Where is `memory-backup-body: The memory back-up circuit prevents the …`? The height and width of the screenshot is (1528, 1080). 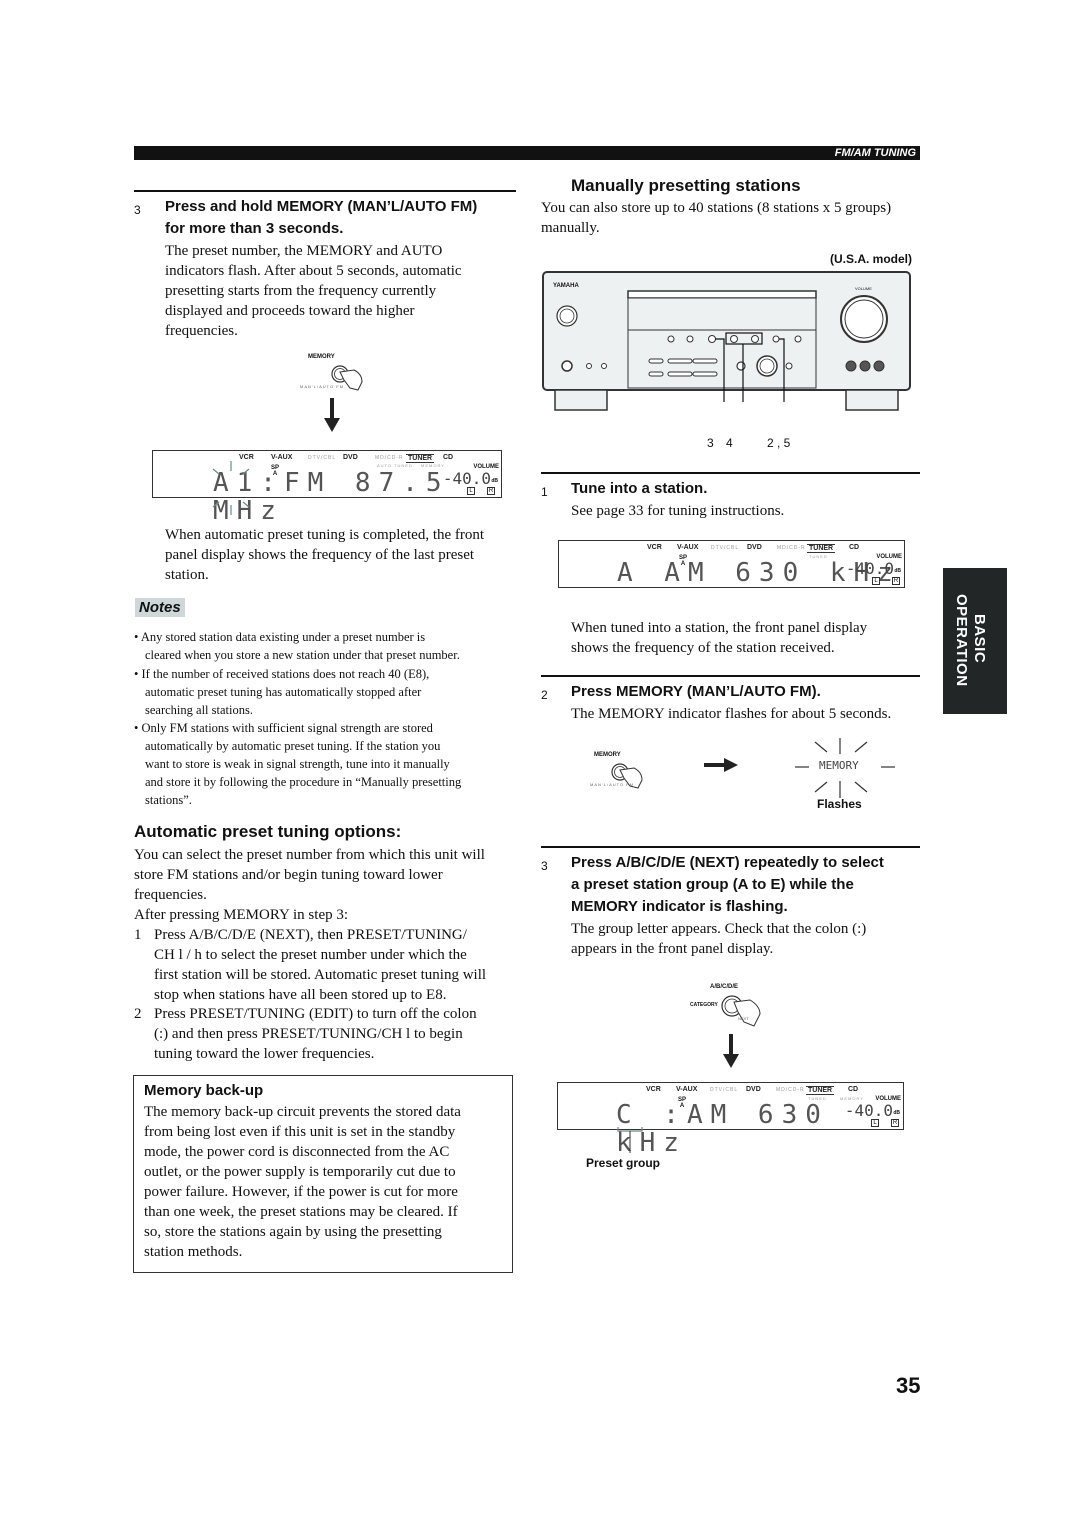
memory-backup-body: The memory back-up circuit prevents the … is located at coordinates (302, 1182).